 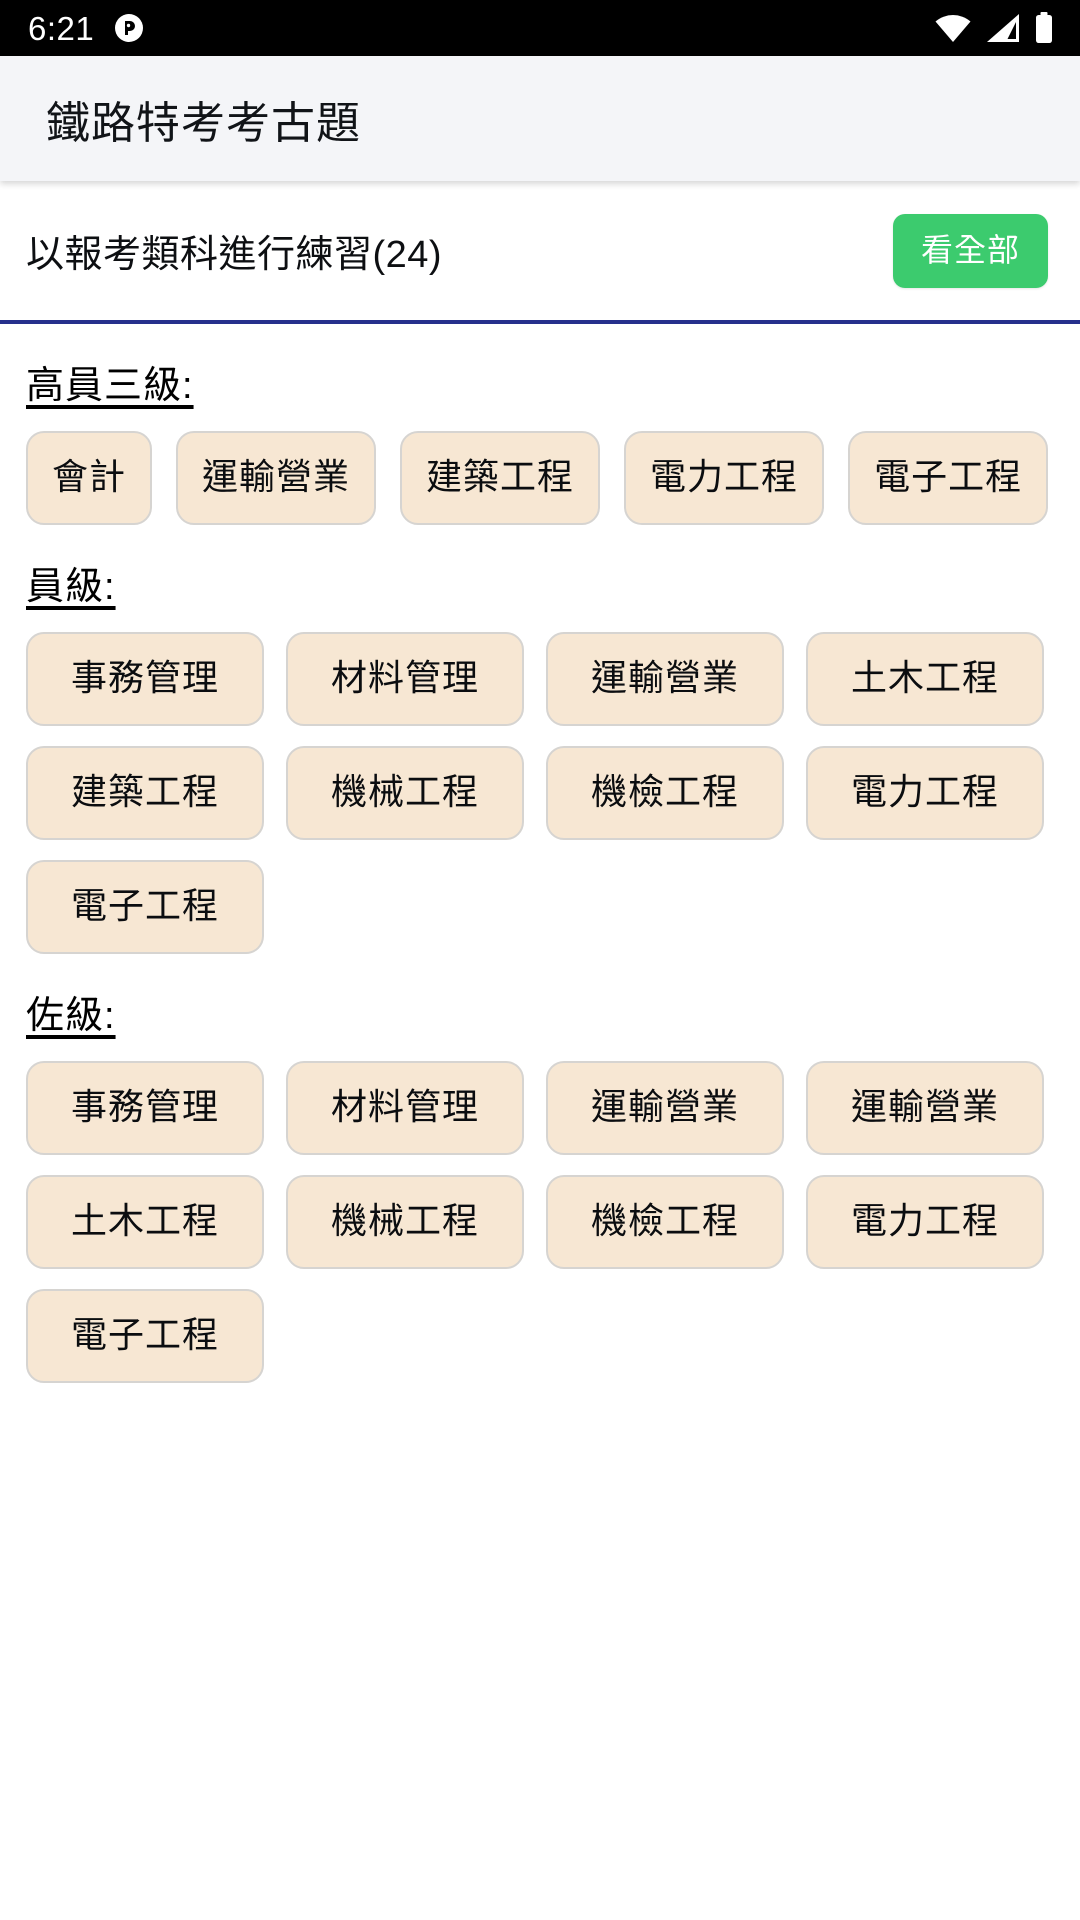 I want to click on battery-full-icon, so click(x=1044, y=28).